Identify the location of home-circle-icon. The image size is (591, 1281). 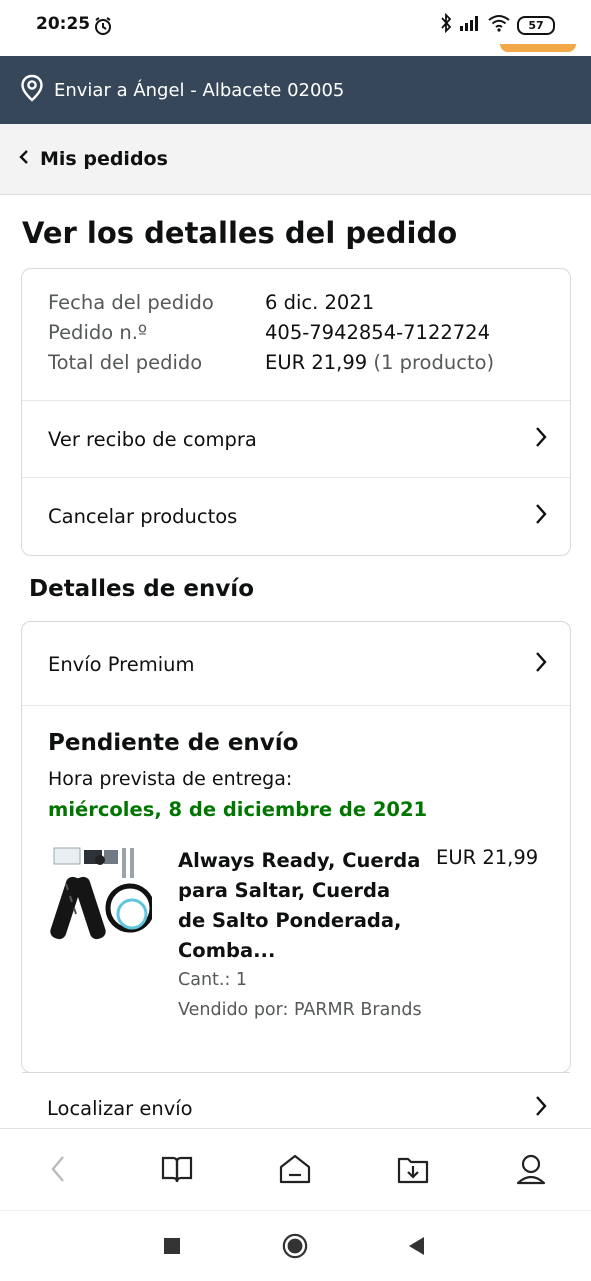
(295, 1246).